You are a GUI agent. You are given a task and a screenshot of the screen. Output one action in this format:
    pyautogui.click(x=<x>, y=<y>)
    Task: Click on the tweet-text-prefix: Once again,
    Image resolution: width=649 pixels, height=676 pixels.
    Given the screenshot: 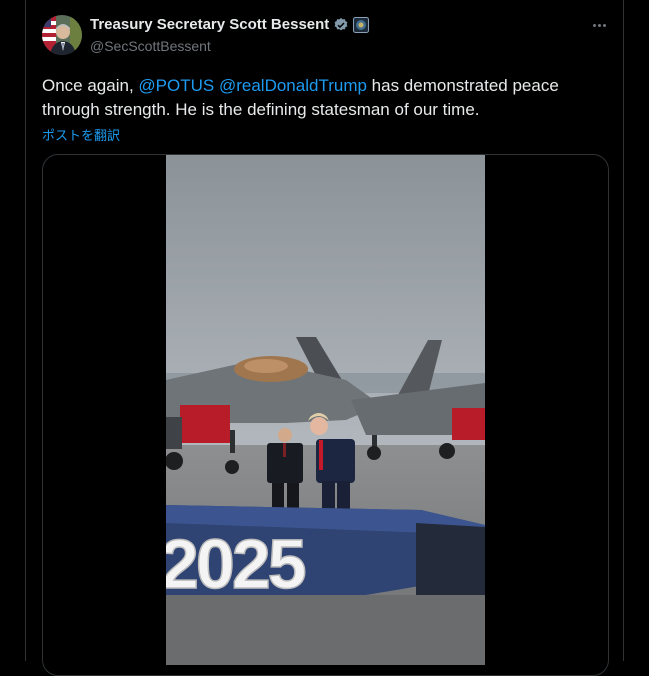 What is the action you would take?
    pyautogui.click(x=90, y=85)
    